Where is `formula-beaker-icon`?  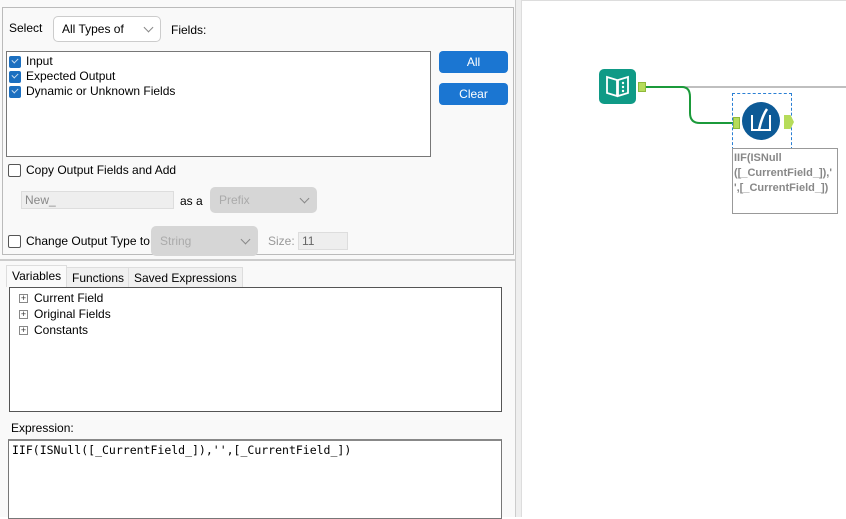 formula-beaker-icon is located at coordinates (761, 119).